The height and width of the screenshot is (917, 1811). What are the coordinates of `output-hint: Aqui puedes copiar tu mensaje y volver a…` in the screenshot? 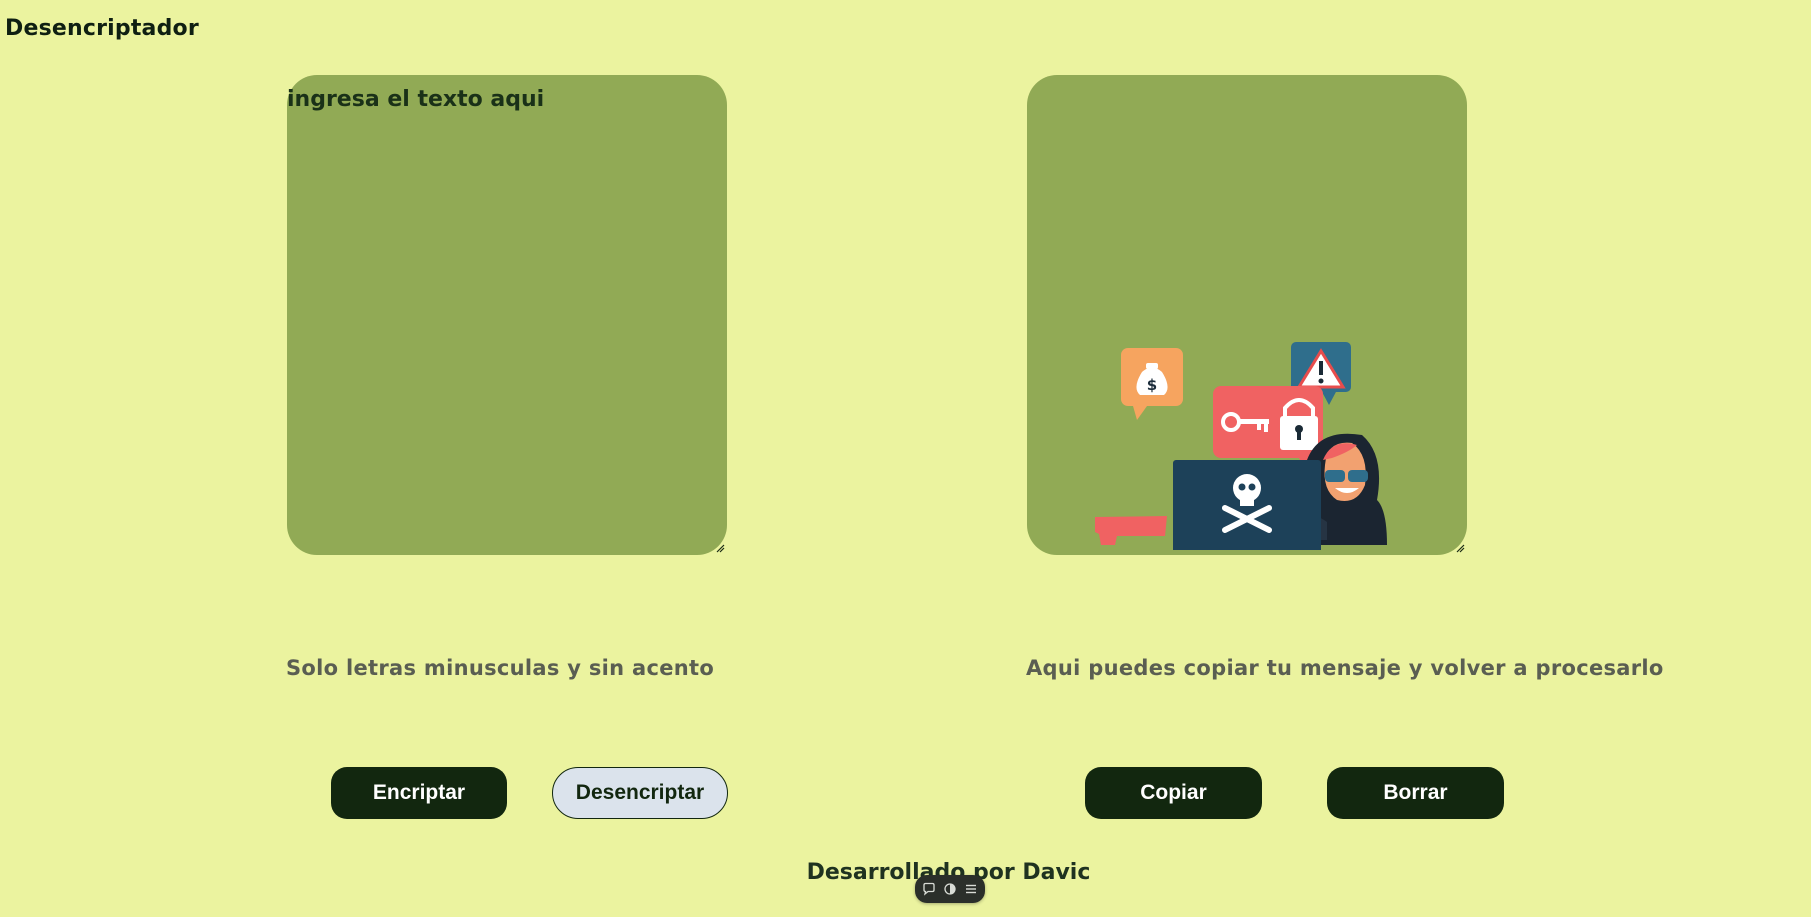 It's located at (1345, 668).